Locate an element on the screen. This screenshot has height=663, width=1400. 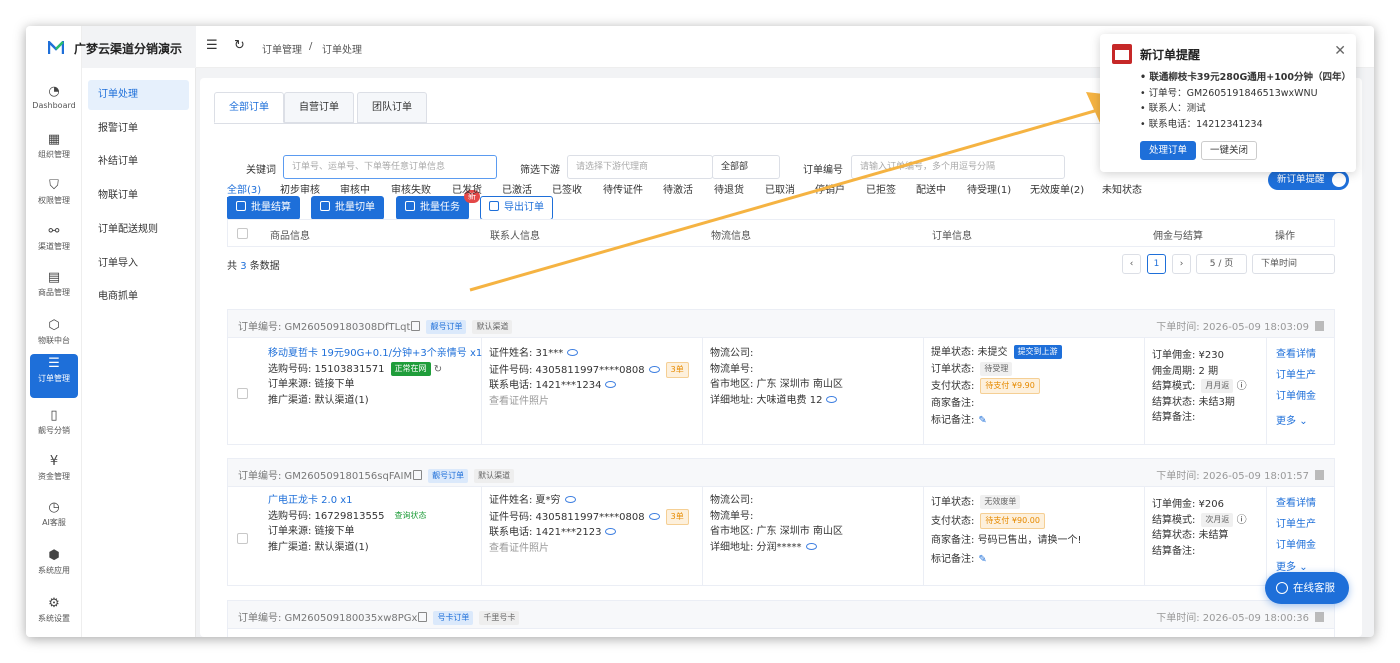
next-page-button: › is located at coordinates (1181, 264).